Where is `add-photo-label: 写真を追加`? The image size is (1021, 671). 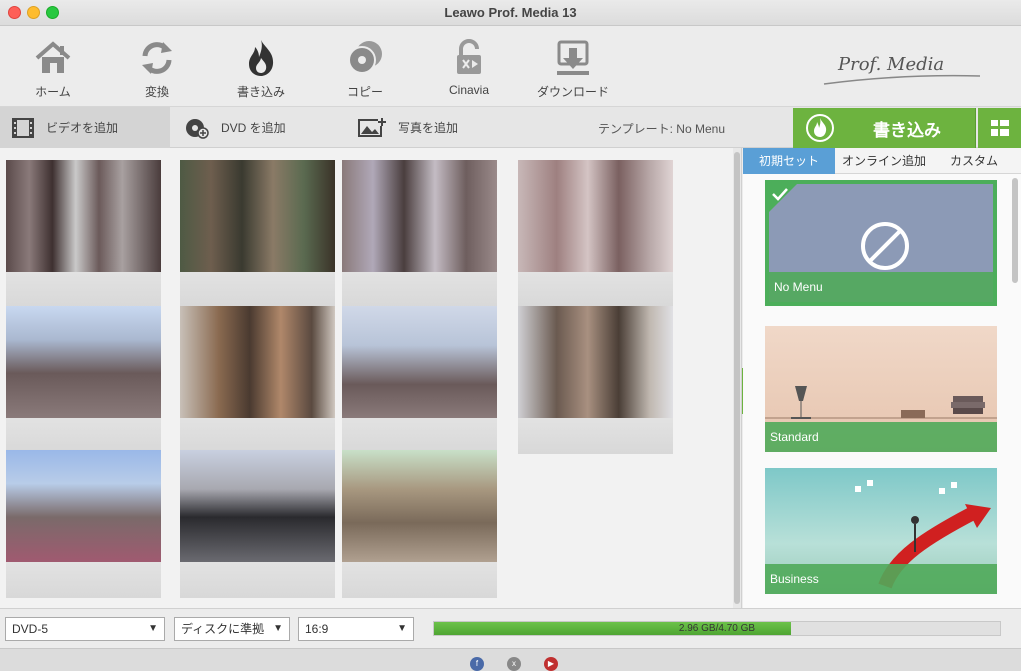 add-photo-label: 写真を追加 is located at coordinates (428, 128).